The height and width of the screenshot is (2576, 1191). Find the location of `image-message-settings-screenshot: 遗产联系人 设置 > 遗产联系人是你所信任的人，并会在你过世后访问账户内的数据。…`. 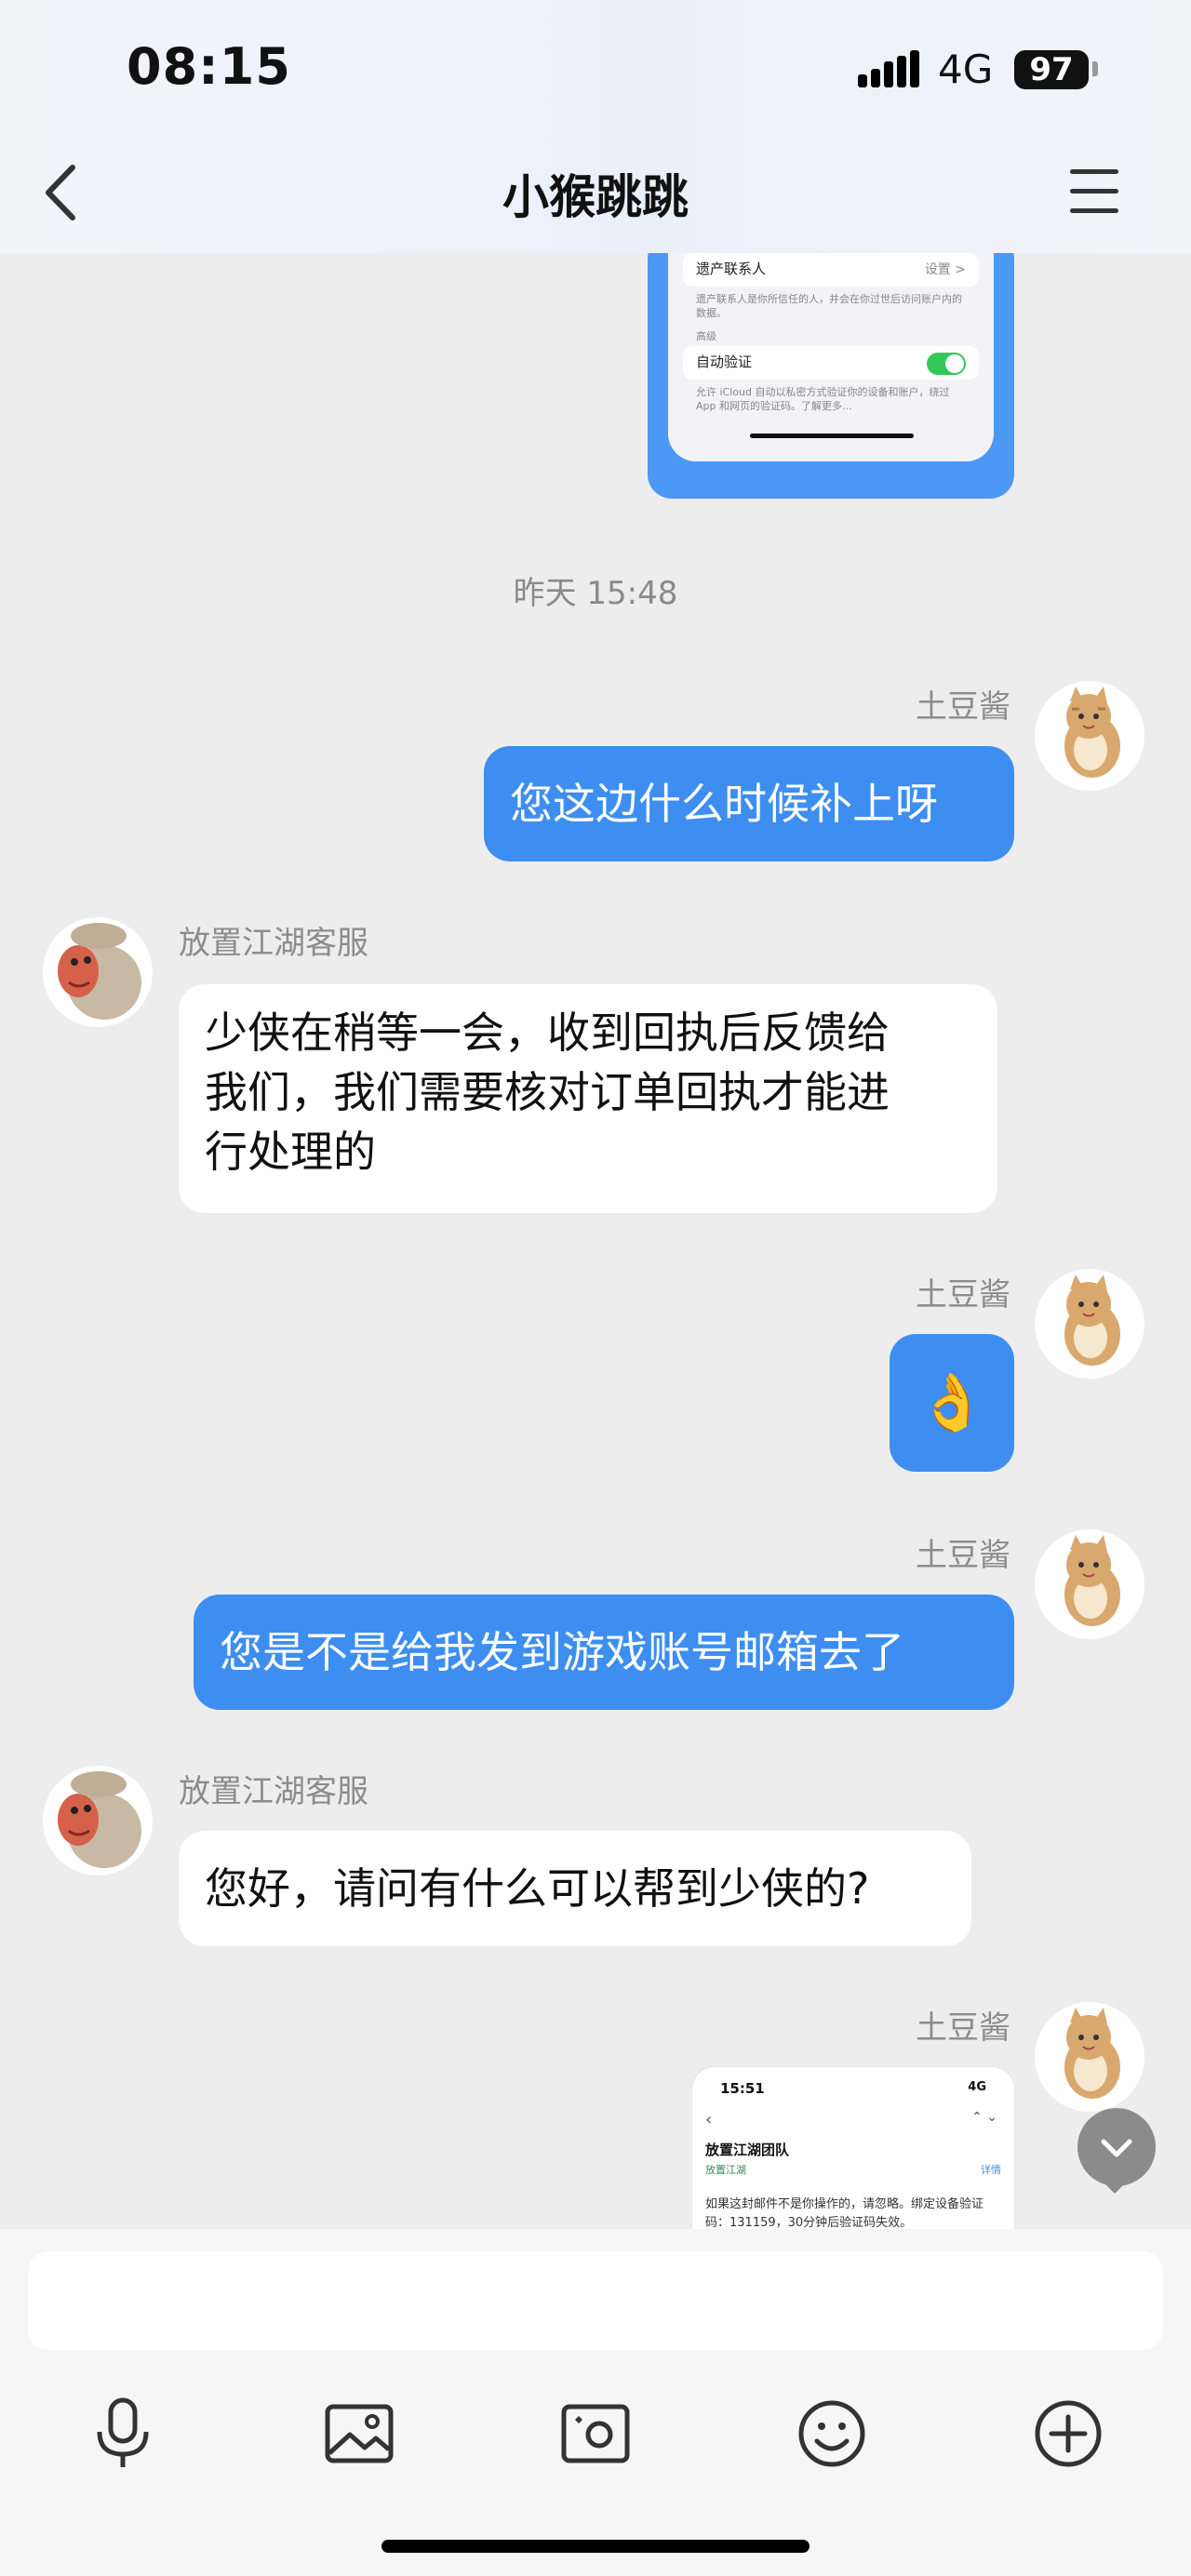

image-message-settings-screenshot: 遗产联系人 设置 > 遗产联系人是你所信任的人，并会在你过世后访问账户内的数据。… is located at coordinates (831, 376).